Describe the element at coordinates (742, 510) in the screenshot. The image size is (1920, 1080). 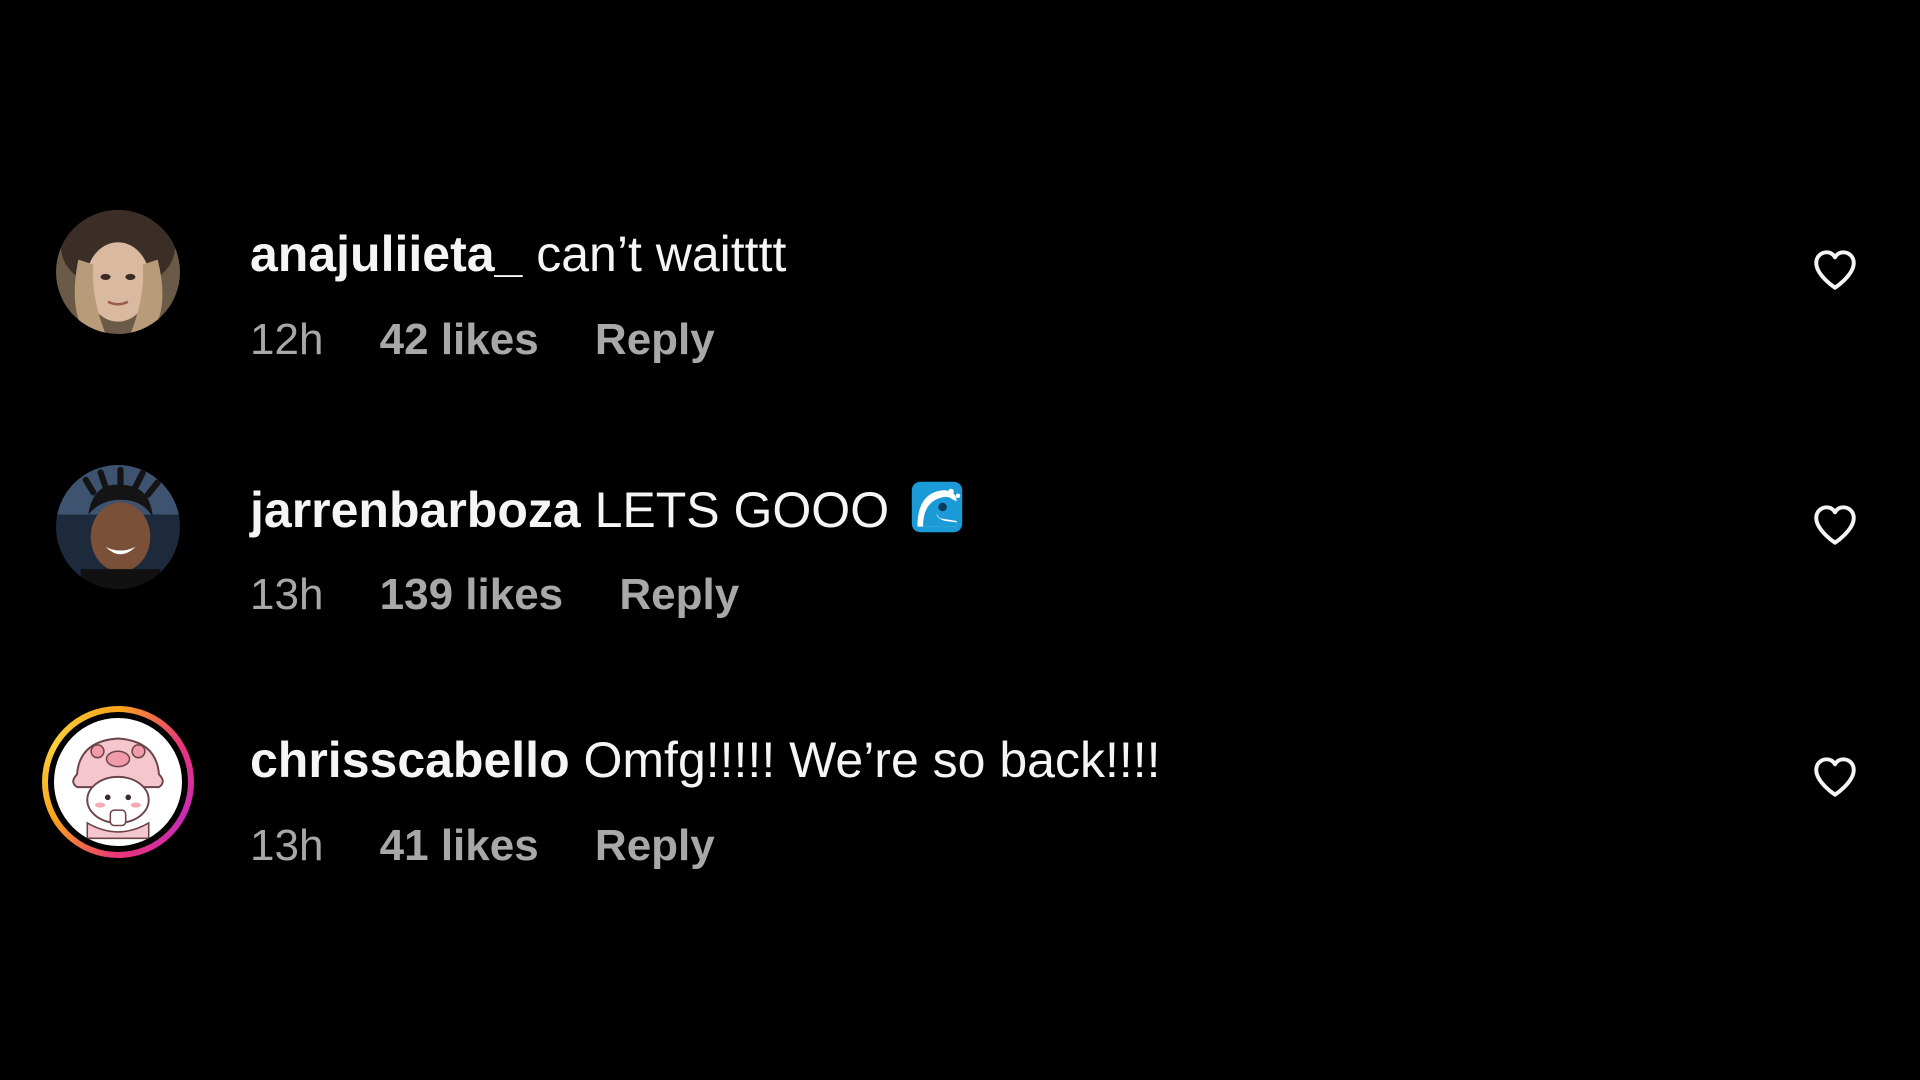
I see `comment-body: LETS GOOO` at that location.